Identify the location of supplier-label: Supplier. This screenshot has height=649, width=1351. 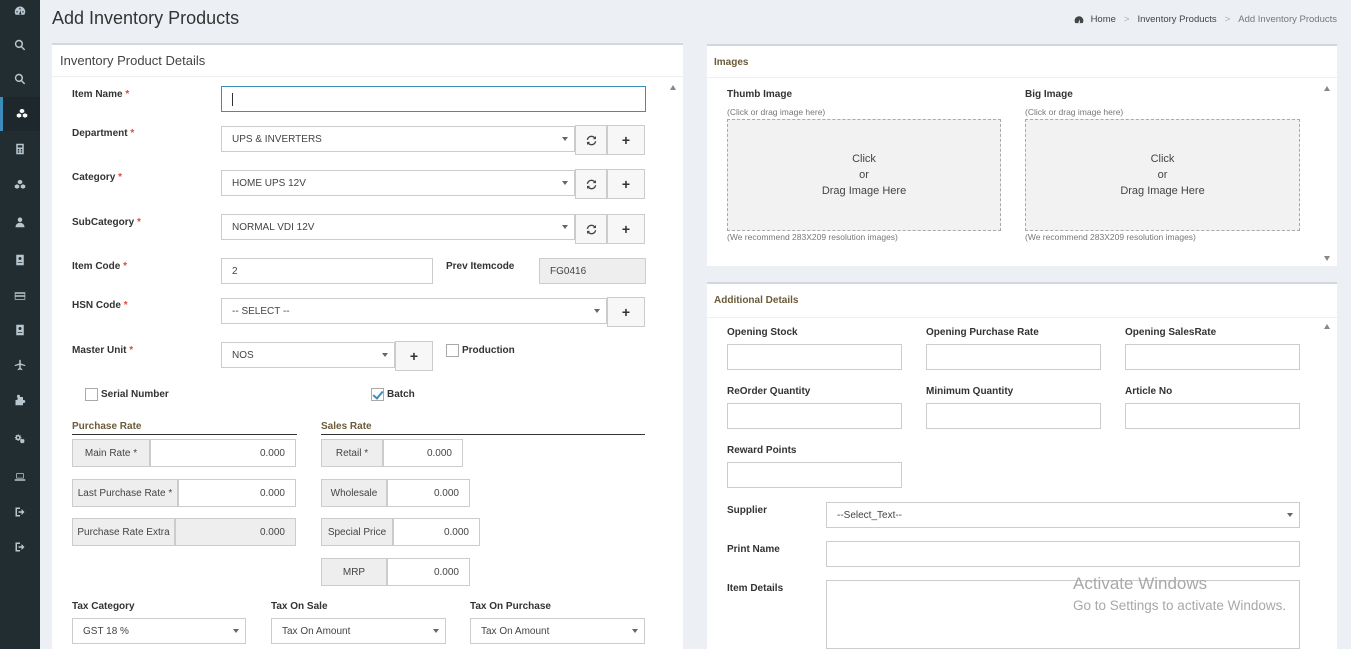
(747, 510).